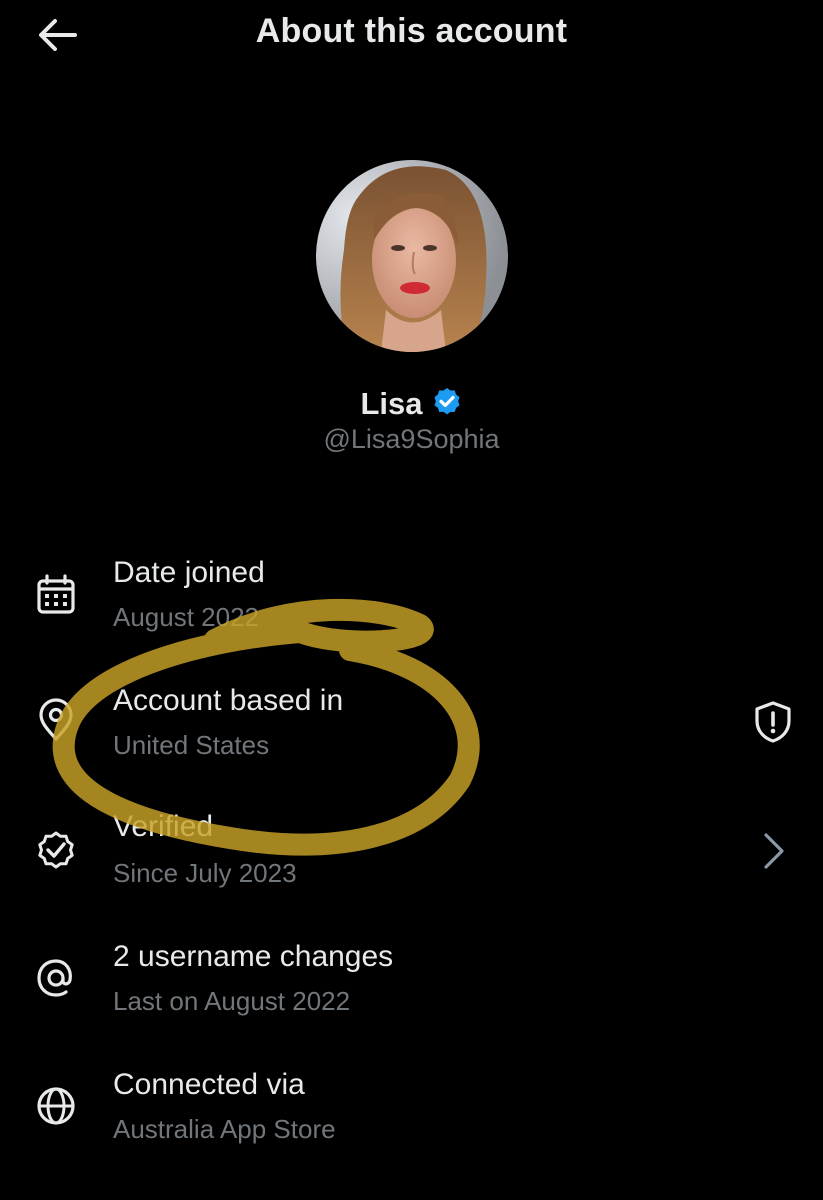  What do you see at coordinates (411, 439) in the screenshot?
I see `username-handle: @Lisa9Sophia` at bounding box center [411, 439].